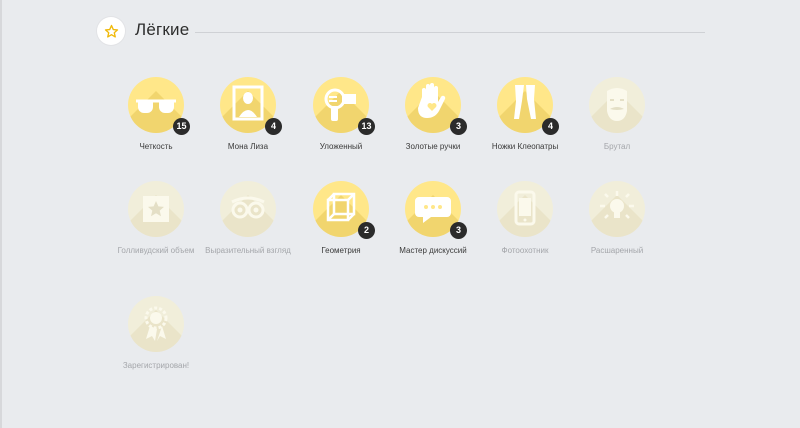 The height and width of the screenshot is (428, 800). I want to click on badge-label: Мона Лиза, so click(248, 146).